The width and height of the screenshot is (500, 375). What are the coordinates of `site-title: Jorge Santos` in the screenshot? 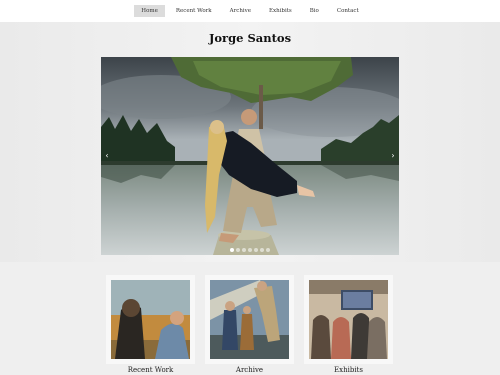 It's located at (250, 38).